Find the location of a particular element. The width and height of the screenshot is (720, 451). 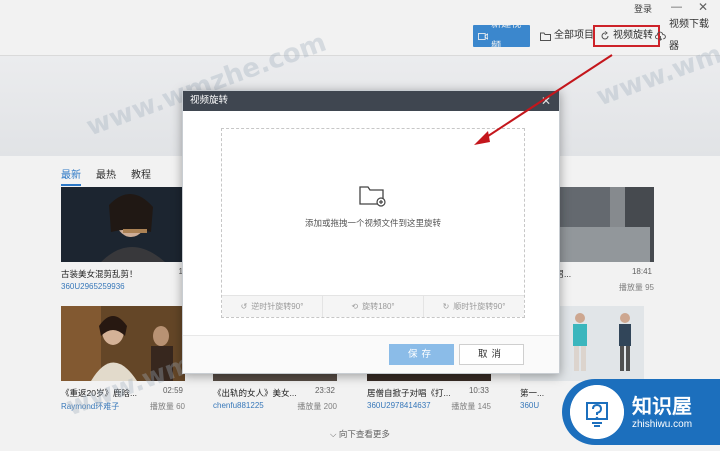

question-lightbulb-icon is located at coordinates (597, 412).